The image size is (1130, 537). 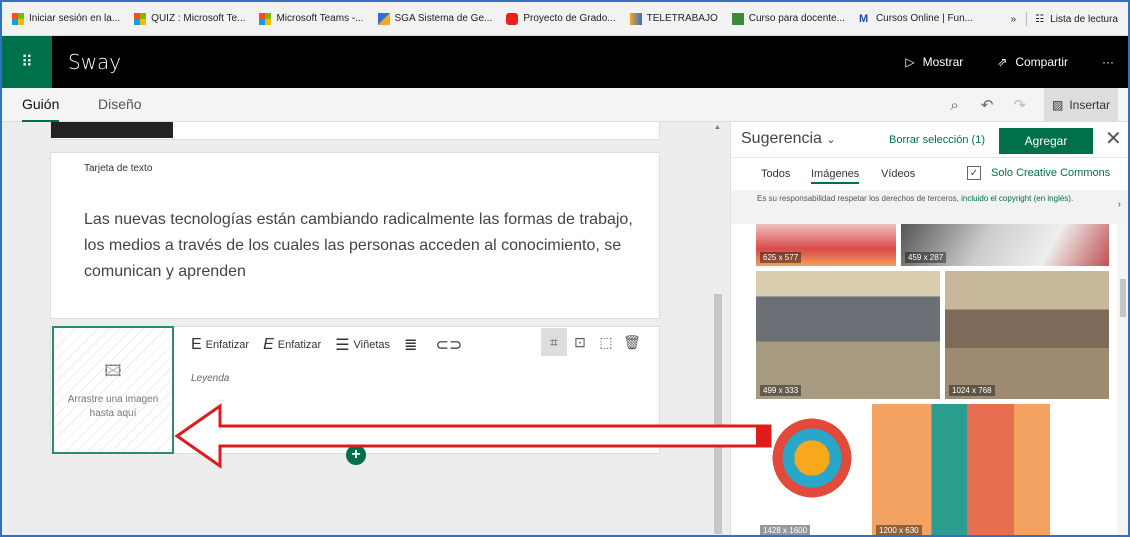 What do you see at coordinates (831, 140) in the screenshot?
I see `chevron-down-icon: ⌄` at bounding box center [831, 140].